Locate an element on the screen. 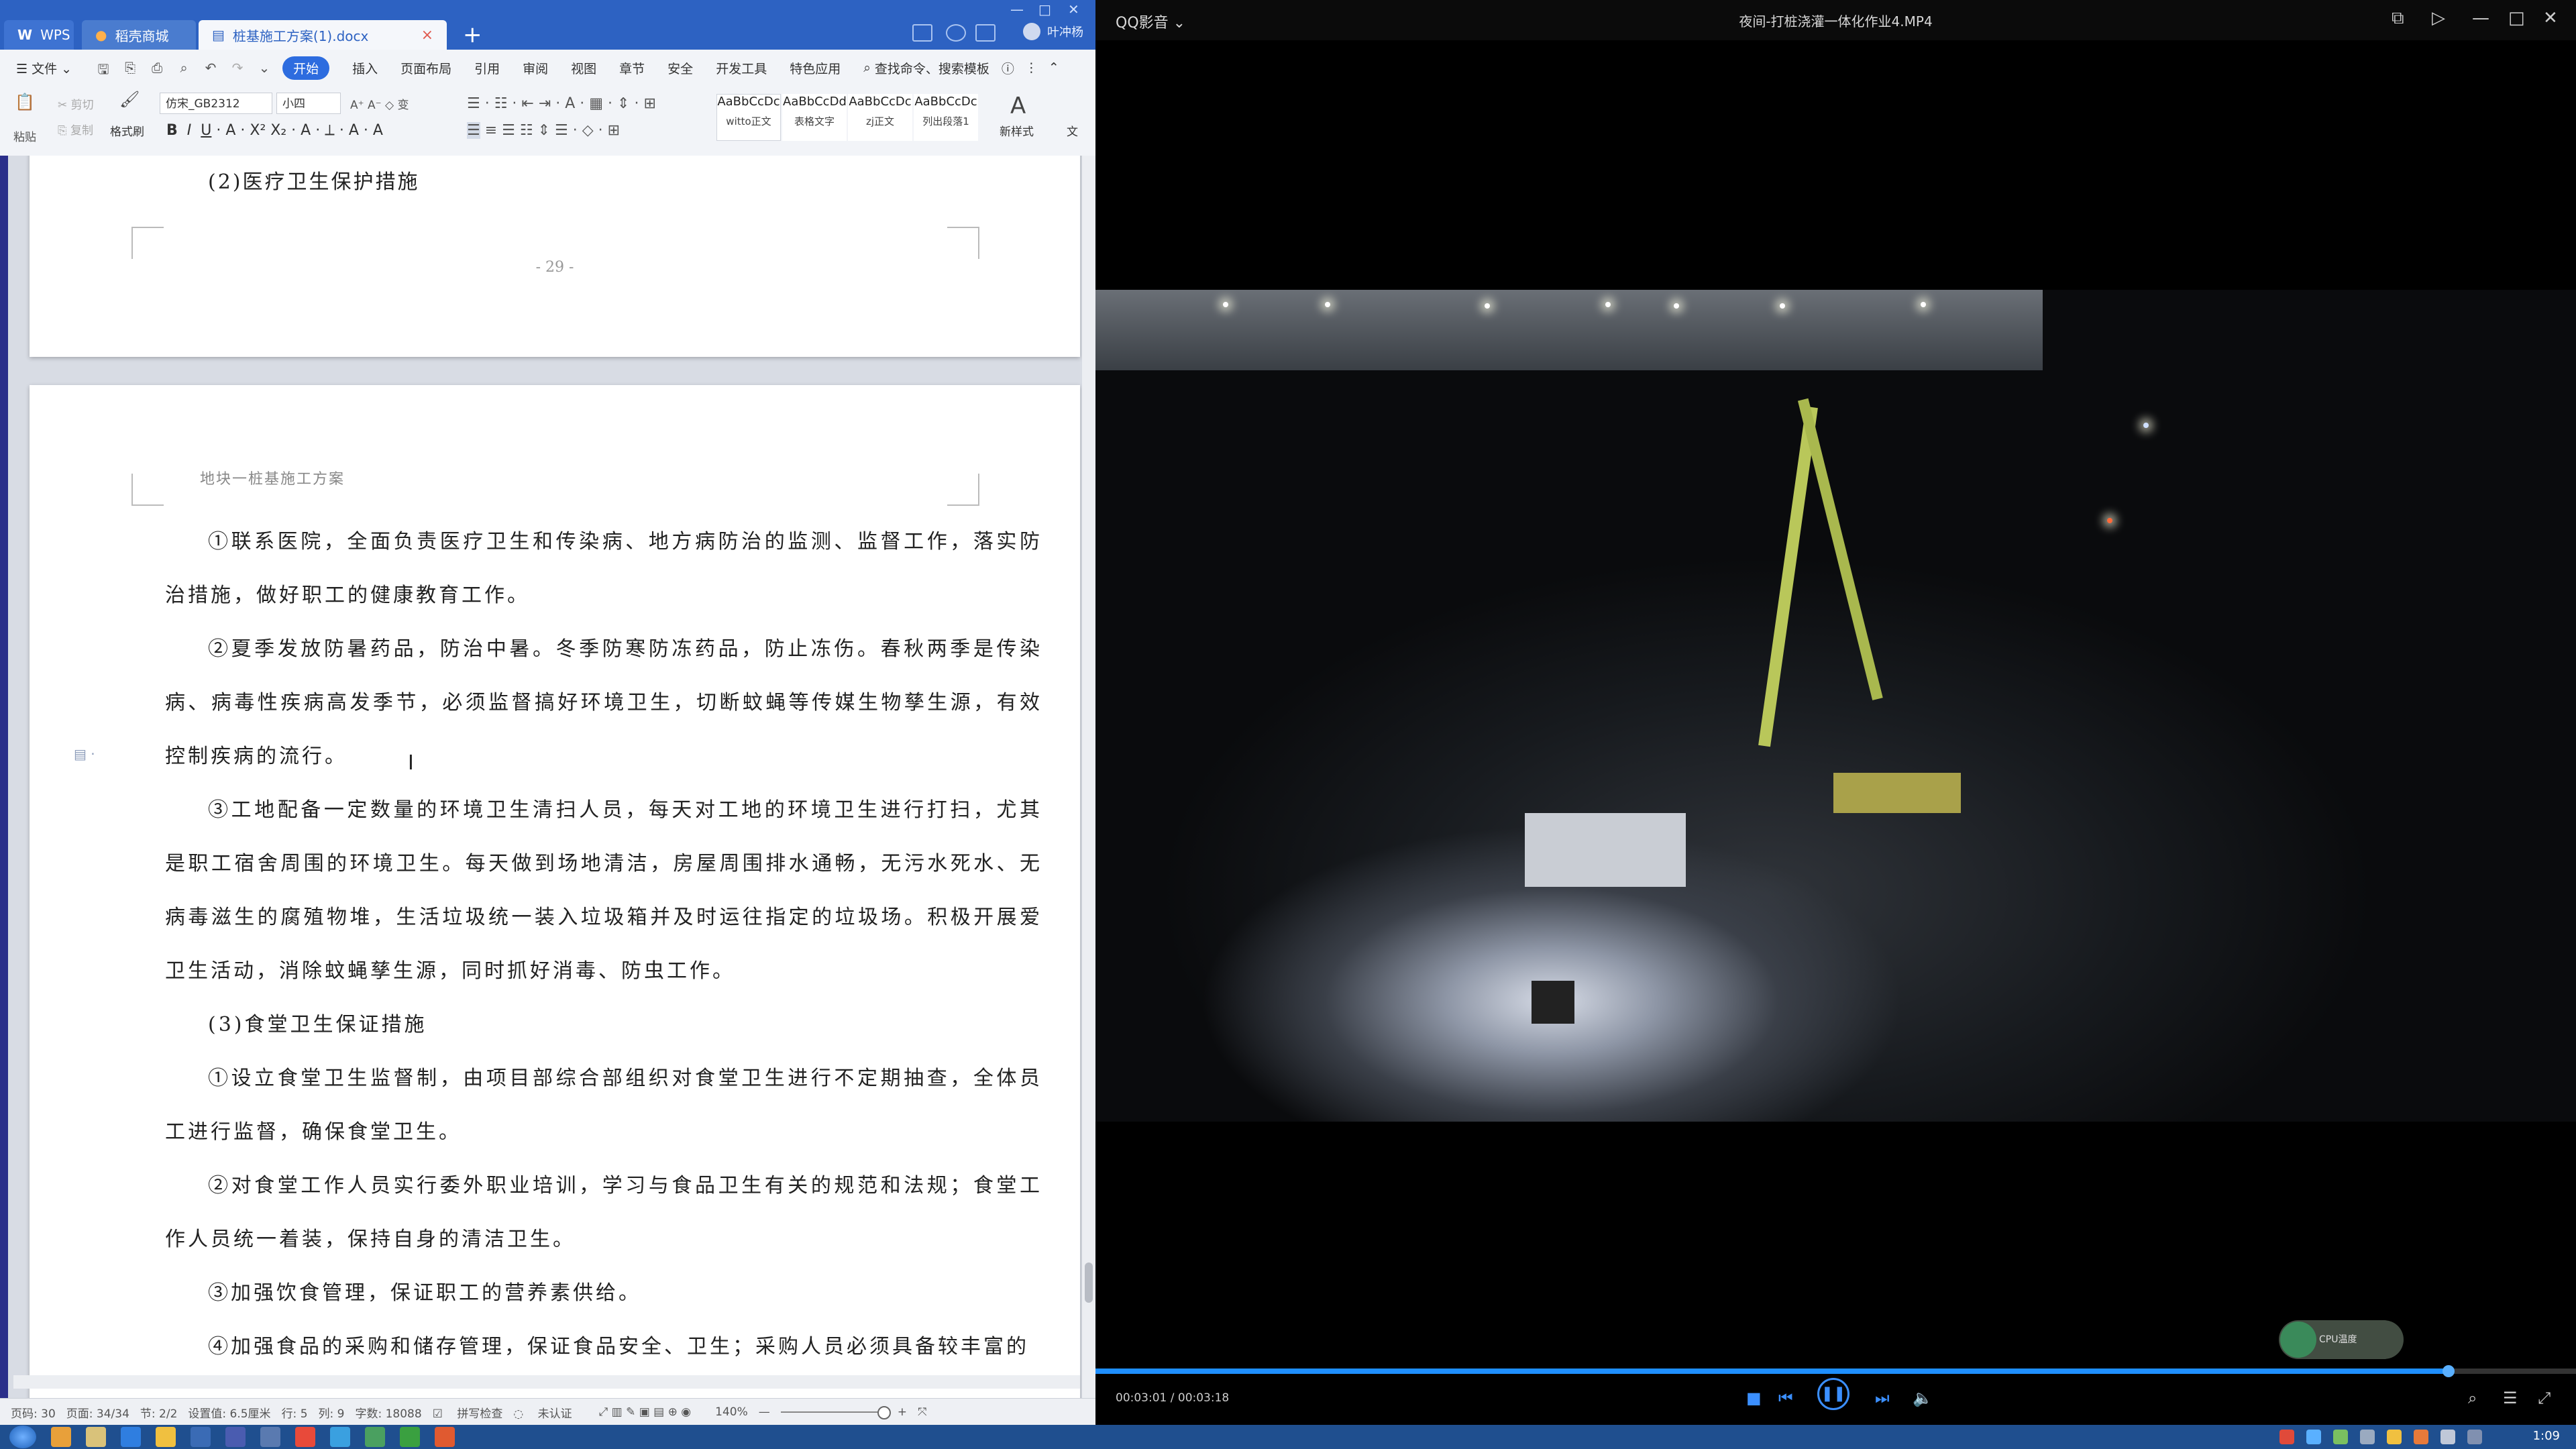 The image size is (2576, 1449). format-painter-icon: 🖌 is located at coordinates (129, 99).